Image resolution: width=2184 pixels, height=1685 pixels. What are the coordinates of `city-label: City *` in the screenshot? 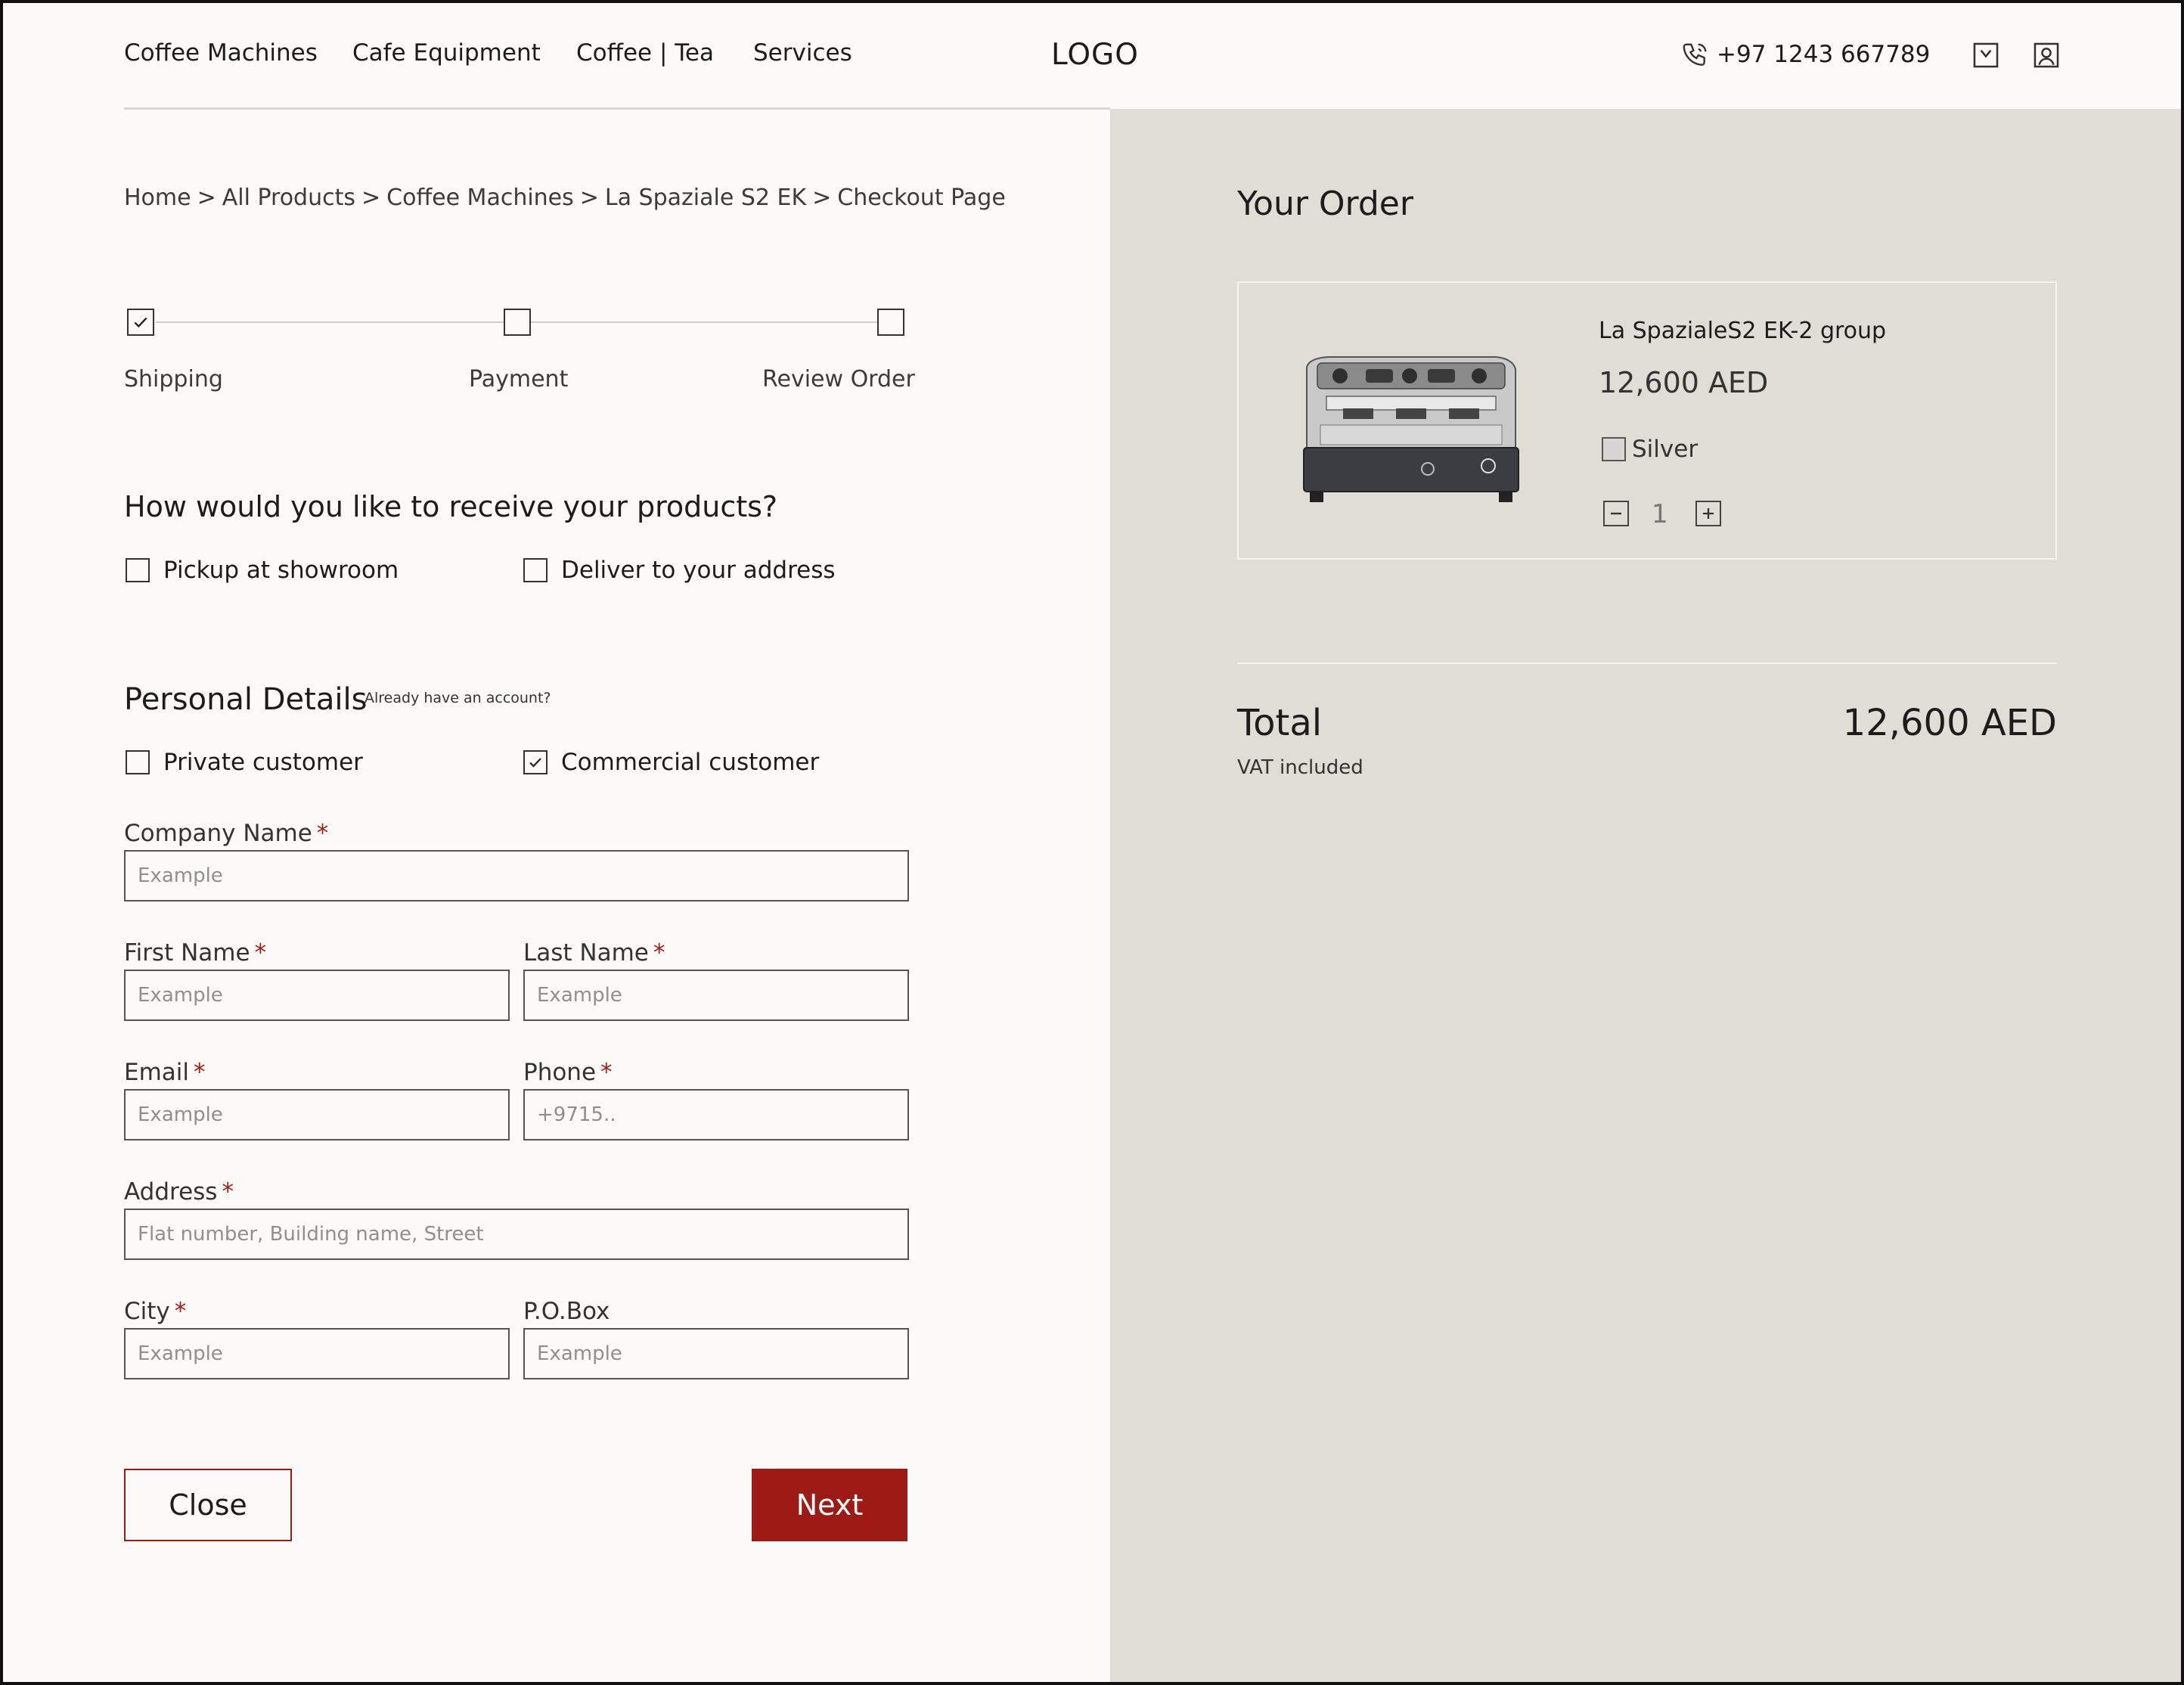 It's located at (155, 1311).